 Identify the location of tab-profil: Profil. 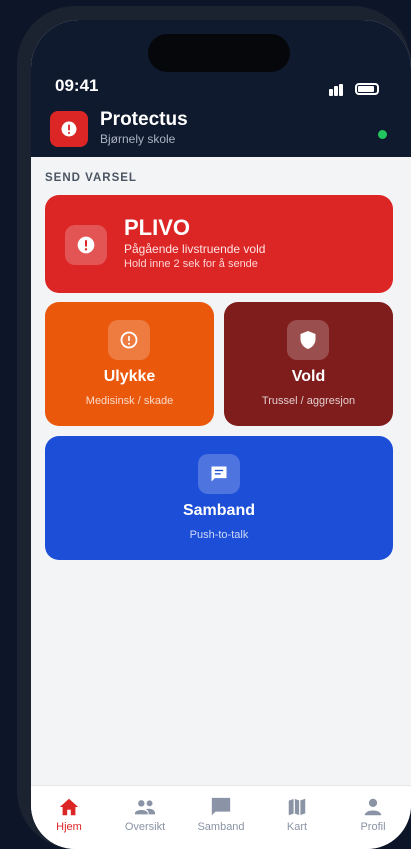
(373, 817).